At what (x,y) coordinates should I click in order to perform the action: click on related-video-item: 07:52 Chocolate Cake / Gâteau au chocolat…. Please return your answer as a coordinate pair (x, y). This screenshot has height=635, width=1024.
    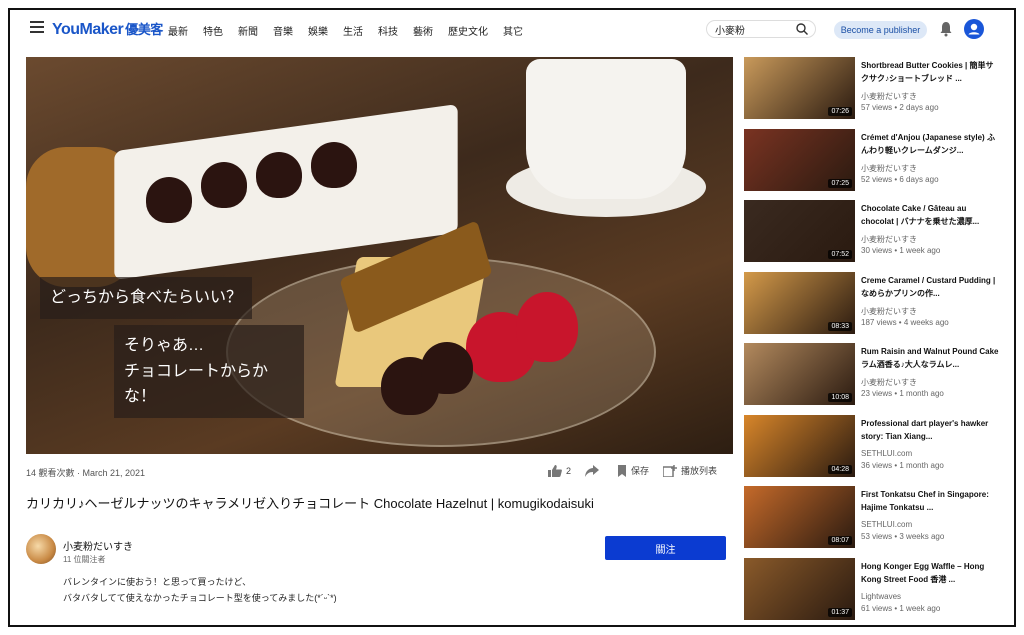
    Looking at the image, I should click on (876, 236).